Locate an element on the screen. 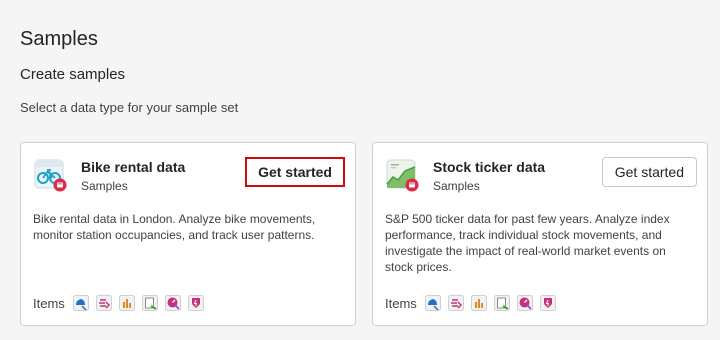  card-header: Stock ticker data Samples Get started is located at coordinates (541, 175).